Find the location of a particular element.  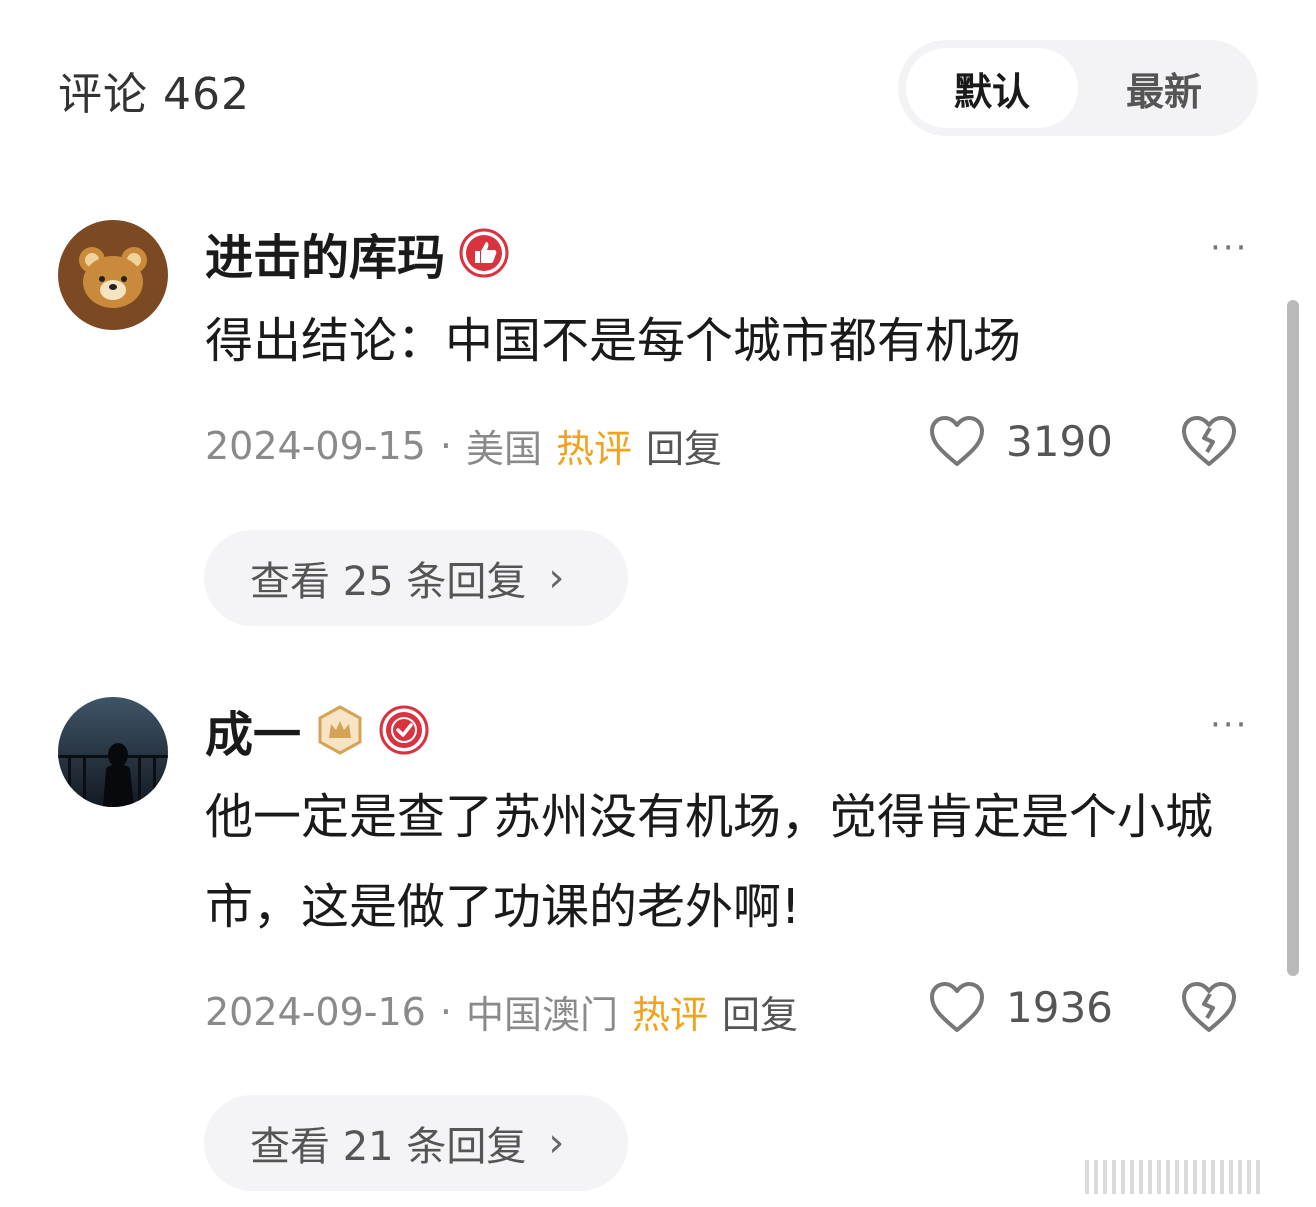

comment-location: 中国澳门 is located at coordinates (541, 1015).